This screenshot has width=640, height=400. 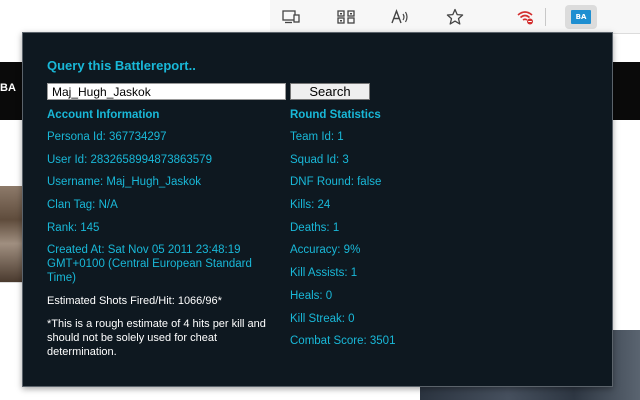 What do you see at coordinates (525, 17) in the screenshot?
I see `wifi-extension-icon` at bounding box center [525, 17].